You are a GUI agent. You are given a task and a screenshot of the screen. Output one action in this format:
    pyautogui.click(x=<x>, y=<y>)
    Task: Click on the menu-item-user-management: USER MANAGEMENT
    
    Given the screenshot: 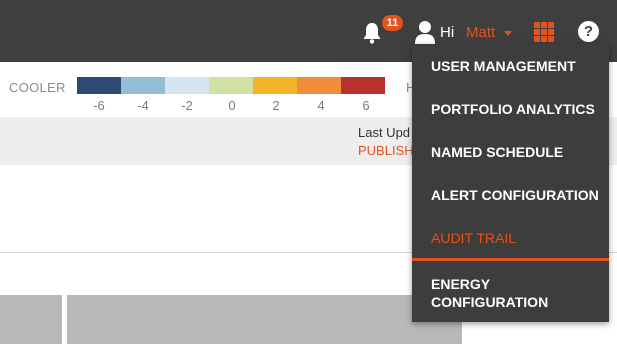 What is the action you would take?
    pyautogui.click(x=510, y=66)
    